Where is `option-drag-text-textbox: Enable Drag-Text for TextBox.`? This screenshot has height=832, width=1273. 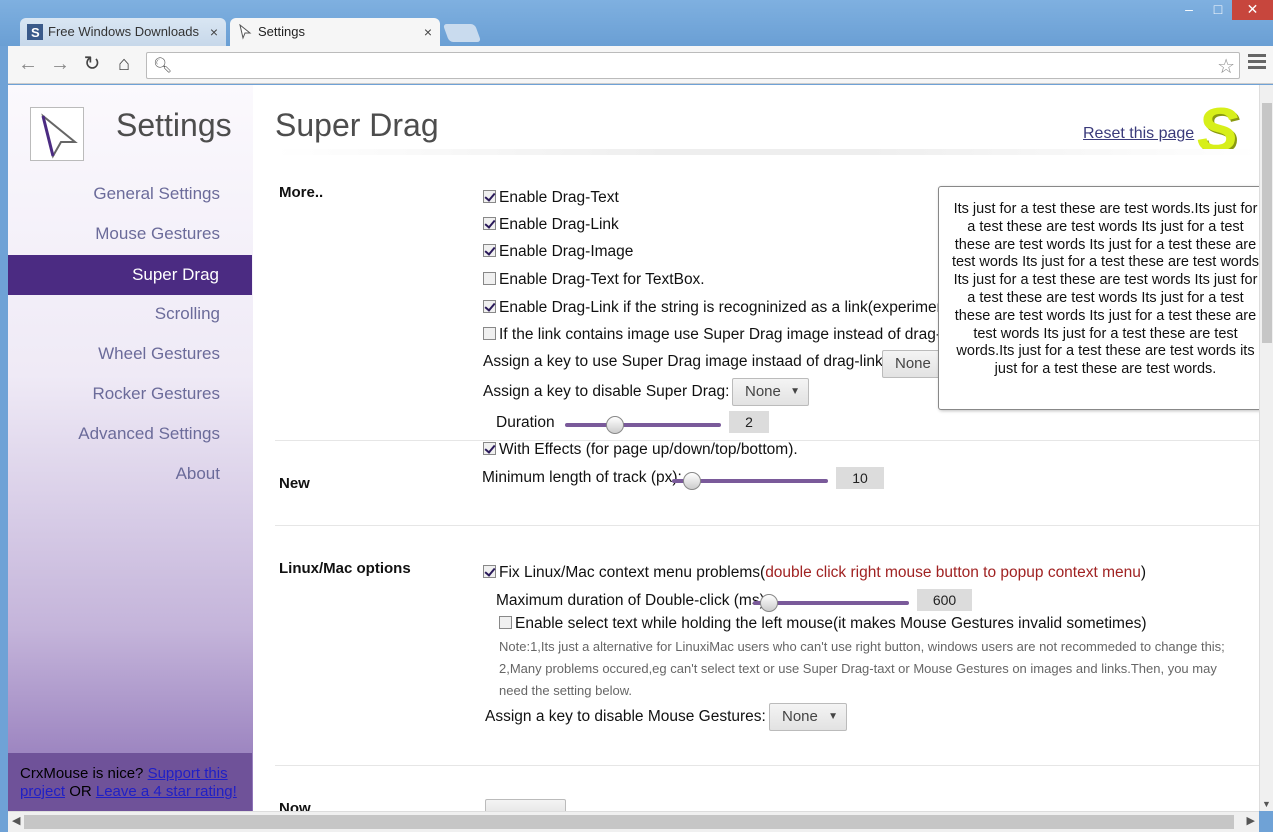 option-drag-text-textbox: Enable Drag-Text for TextBox. is located at coordinates (594, 280).